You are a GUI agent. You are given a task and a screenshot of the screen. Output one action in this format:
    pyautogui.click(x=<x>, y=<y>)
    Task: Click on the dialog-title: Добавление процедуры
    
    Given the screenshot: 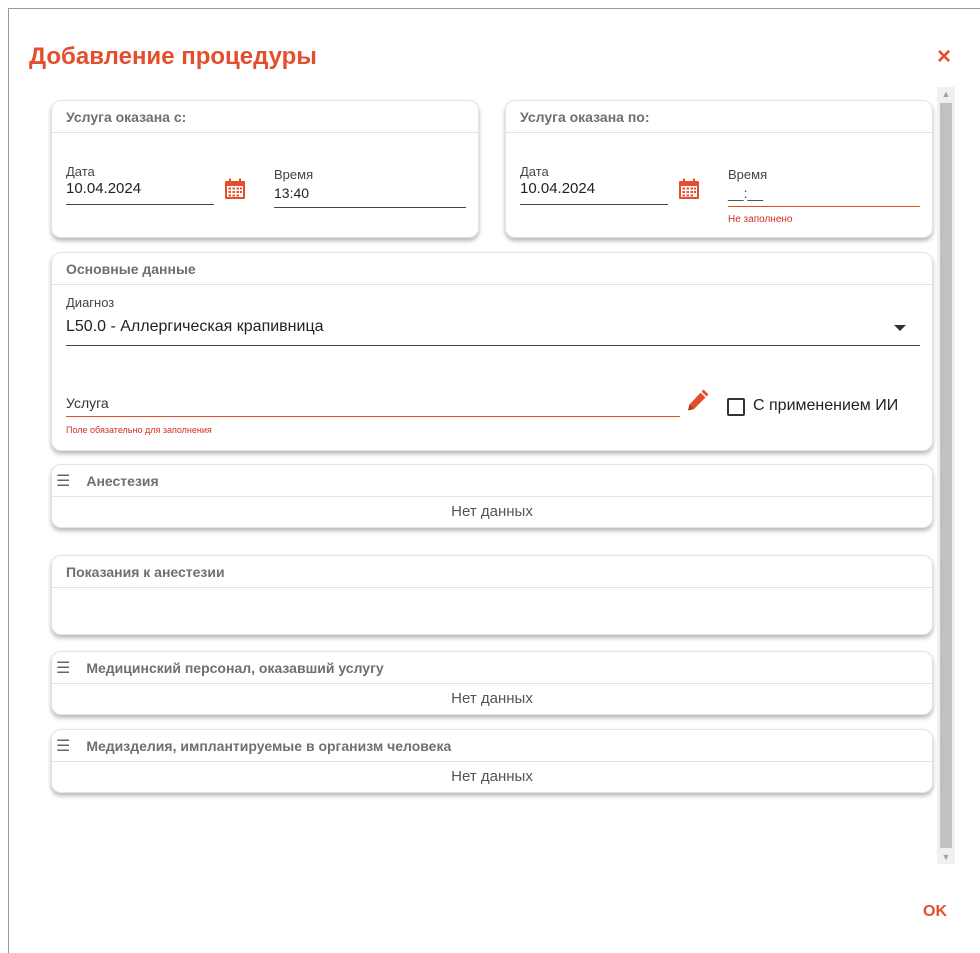 What is the action you would take?
    pyautogui.click(x=173, y=56)
    